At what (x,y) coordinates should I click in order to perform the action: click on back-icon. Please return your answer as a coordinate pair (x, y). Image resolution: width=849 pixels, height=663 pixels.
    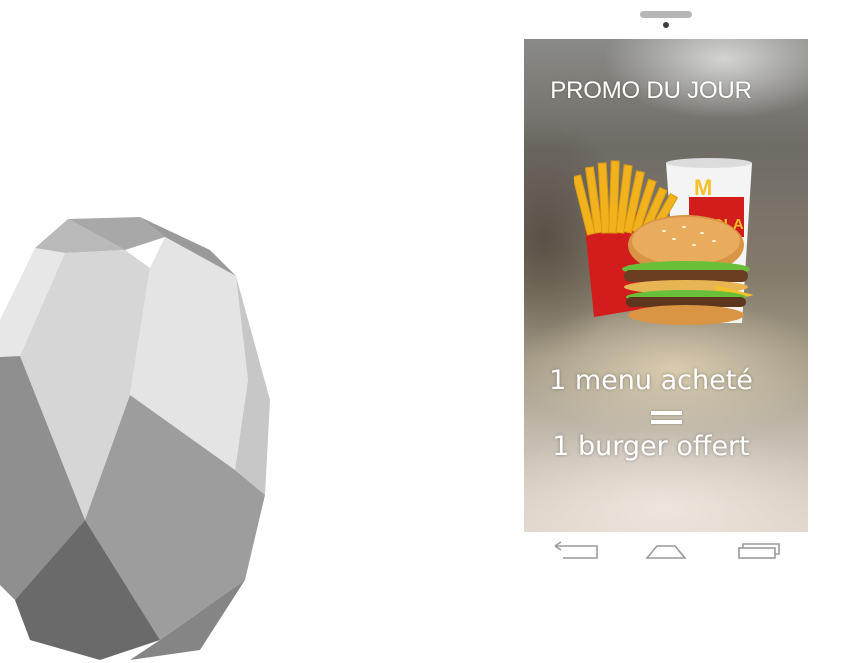
    Looking at the image, I should click on (576, 552).